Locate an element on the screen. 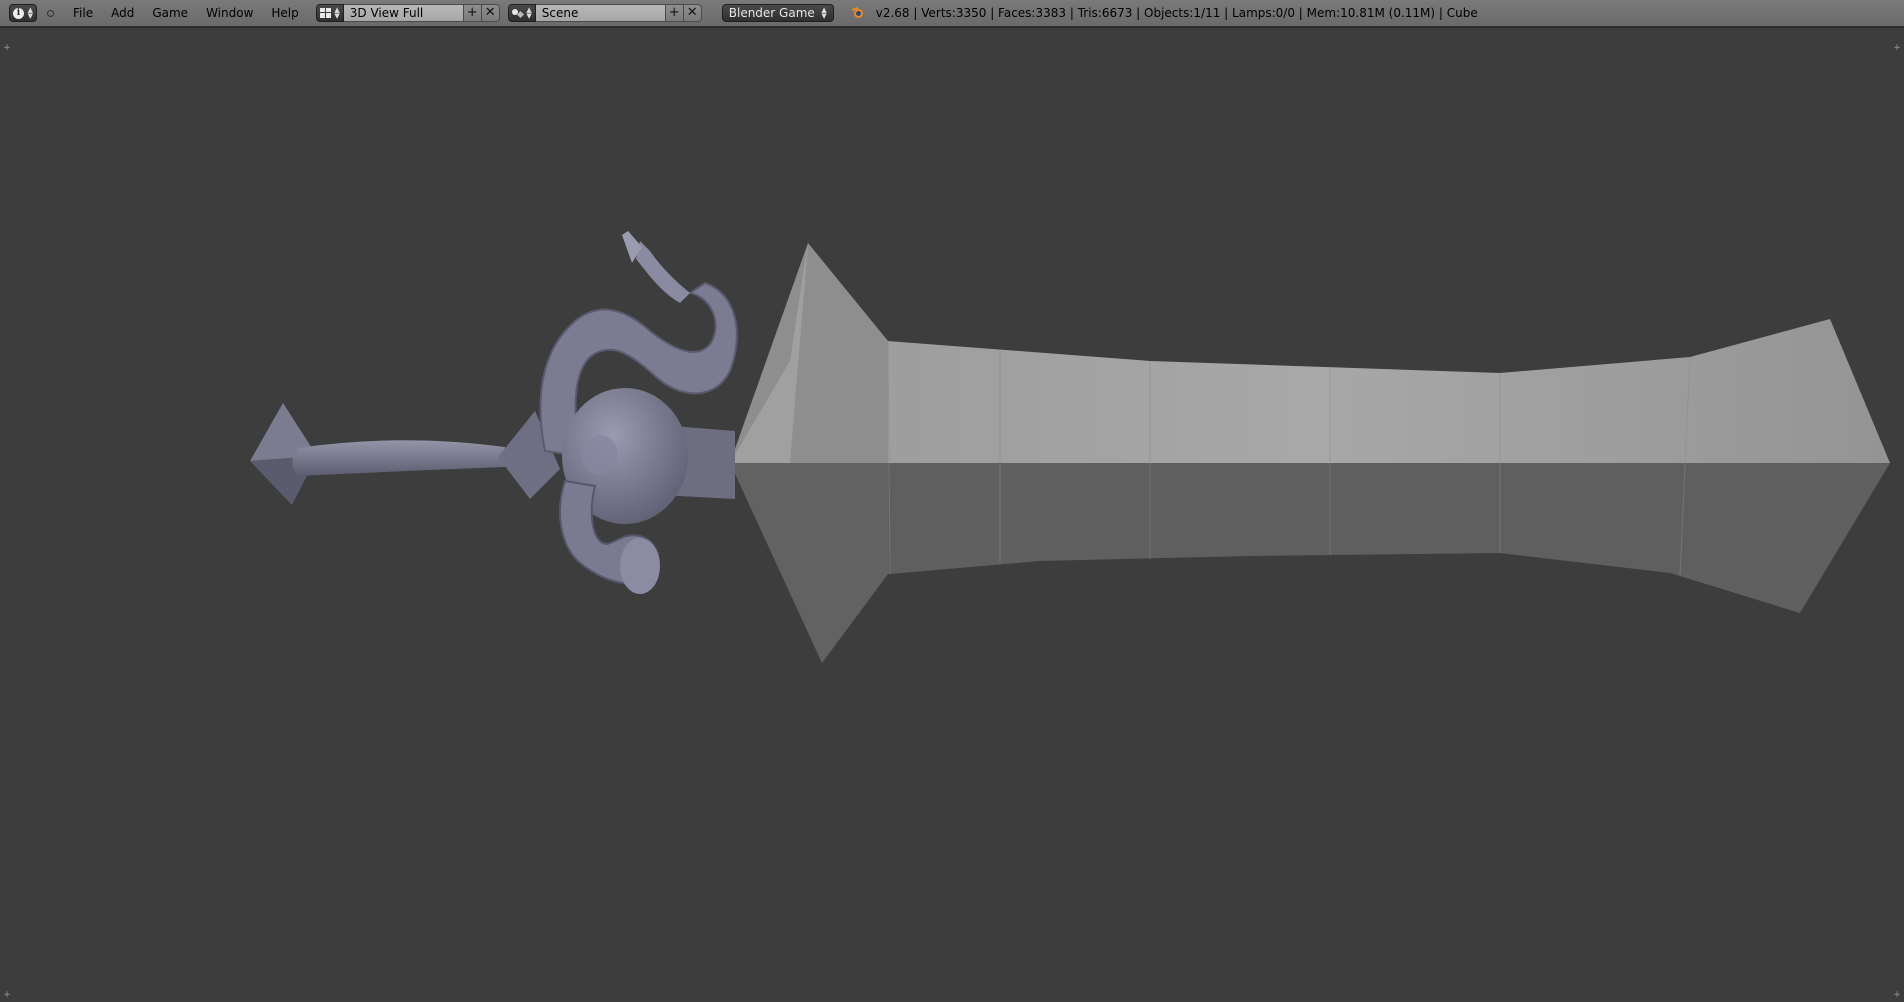 The width and height of the screenshot is (1904, 1002). menu-add: Add is located at coordinates (122, 13).